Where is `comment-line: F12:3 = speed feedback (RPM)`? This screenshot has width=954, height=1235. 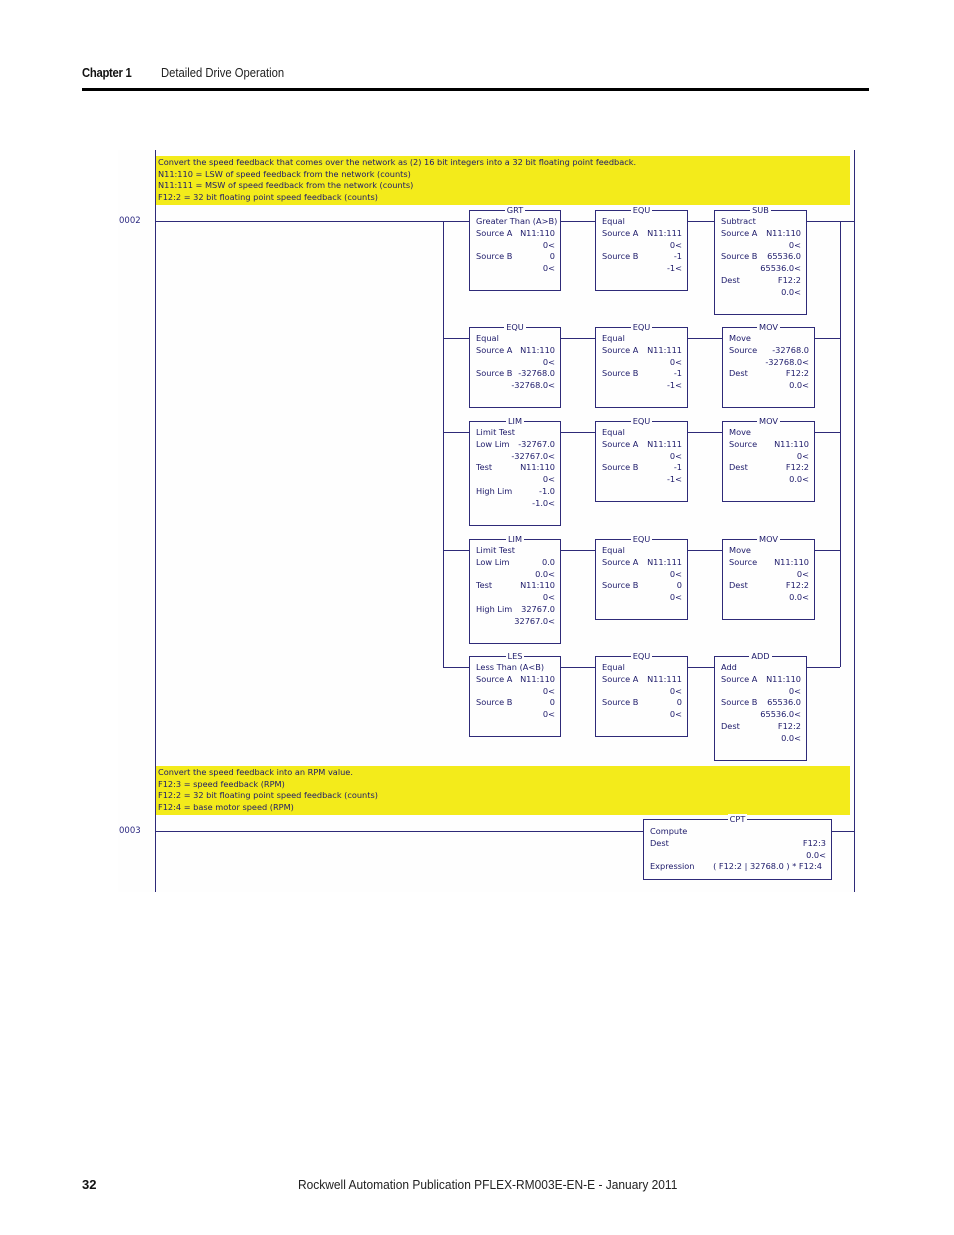 comment-line: F12:3 = speed feedback (RPM) is located at coordinates (221, 783).